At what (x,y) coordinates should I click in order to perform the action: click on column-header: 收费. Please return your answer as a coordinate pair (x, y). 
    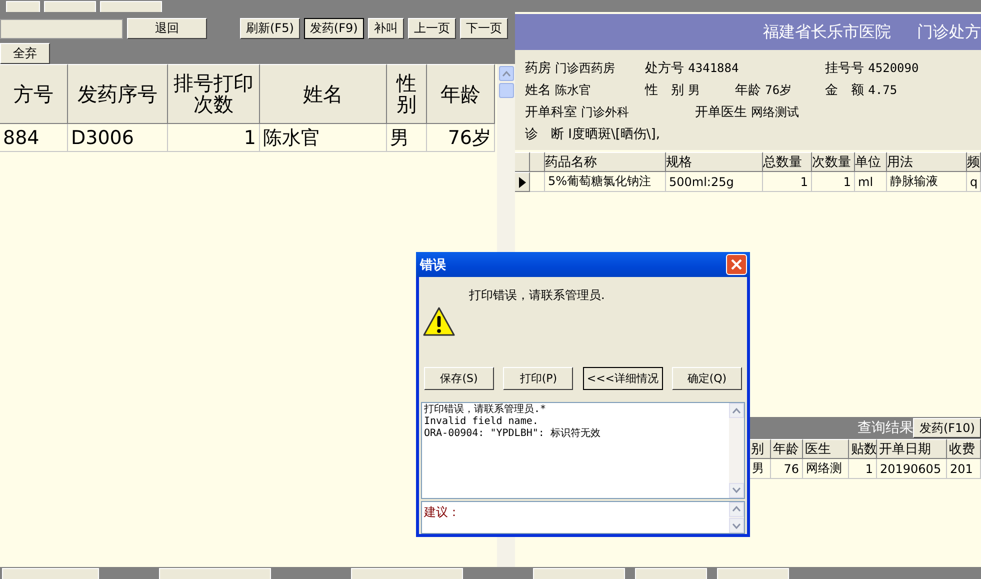
    Looking at the image, I should click on (964, 449).